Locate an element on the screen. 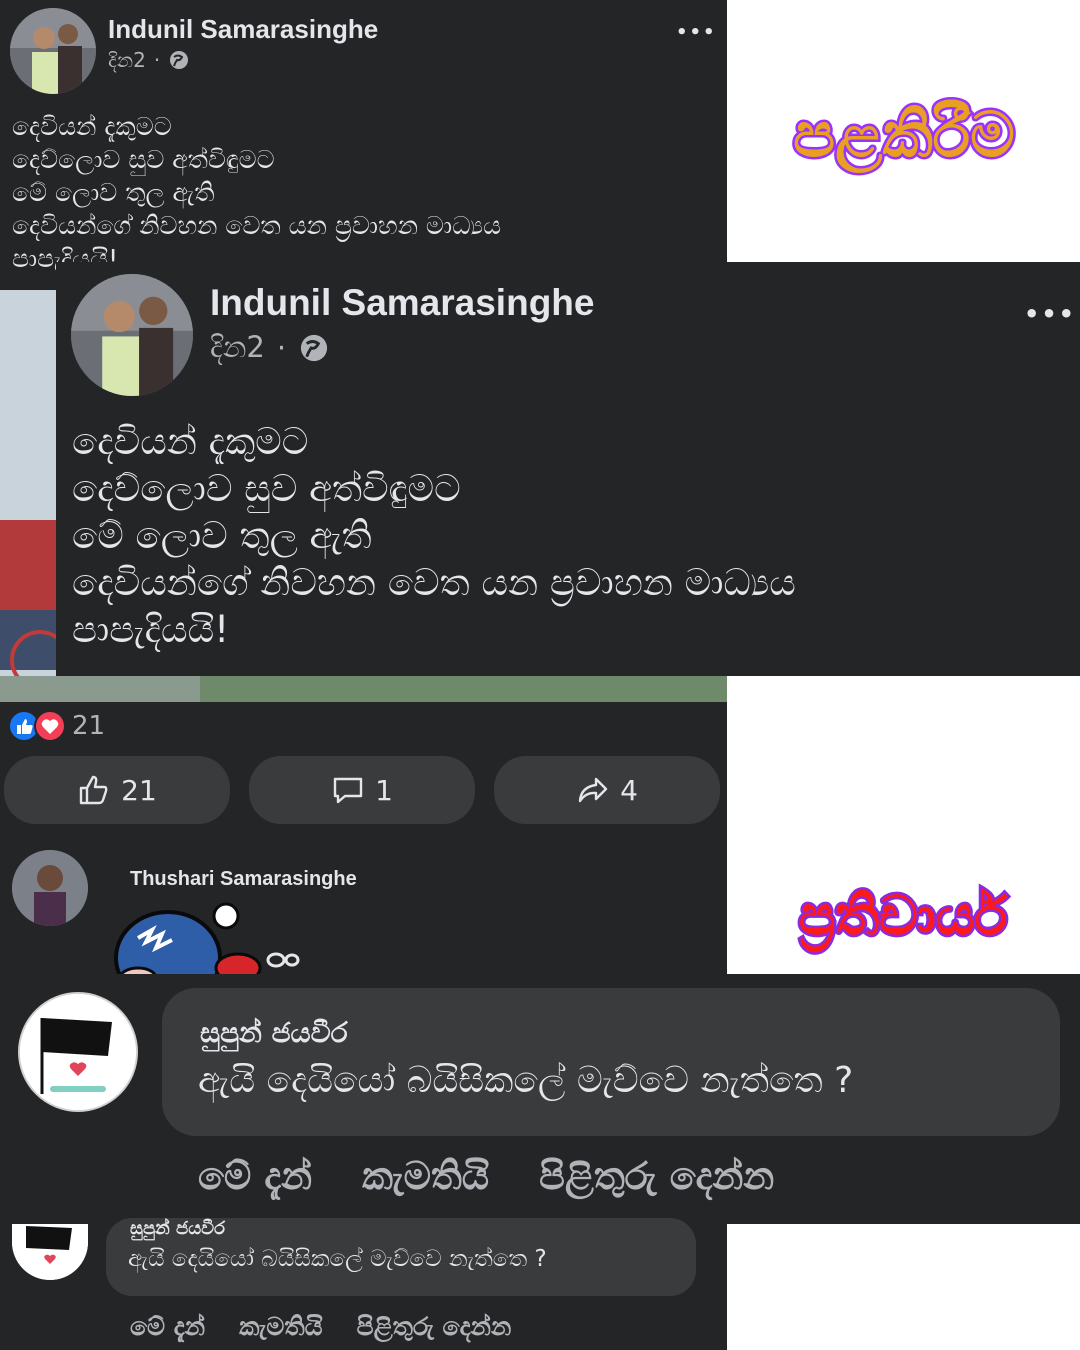 The image size is (1080, 1350). commenter-name: Thushari Samarasinghe is located at coordinates (243, 879).